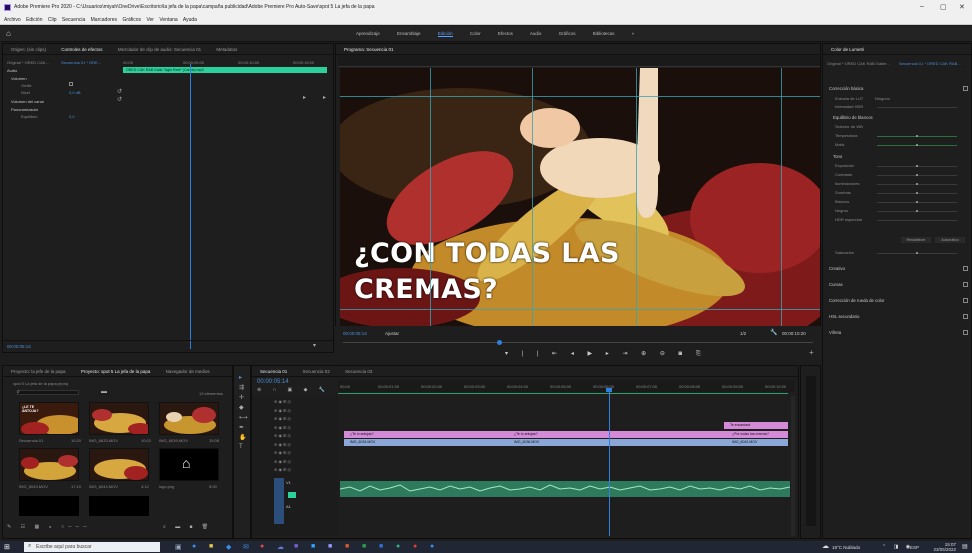  I want to click on menu-ver: Ver, so click(150, 20).